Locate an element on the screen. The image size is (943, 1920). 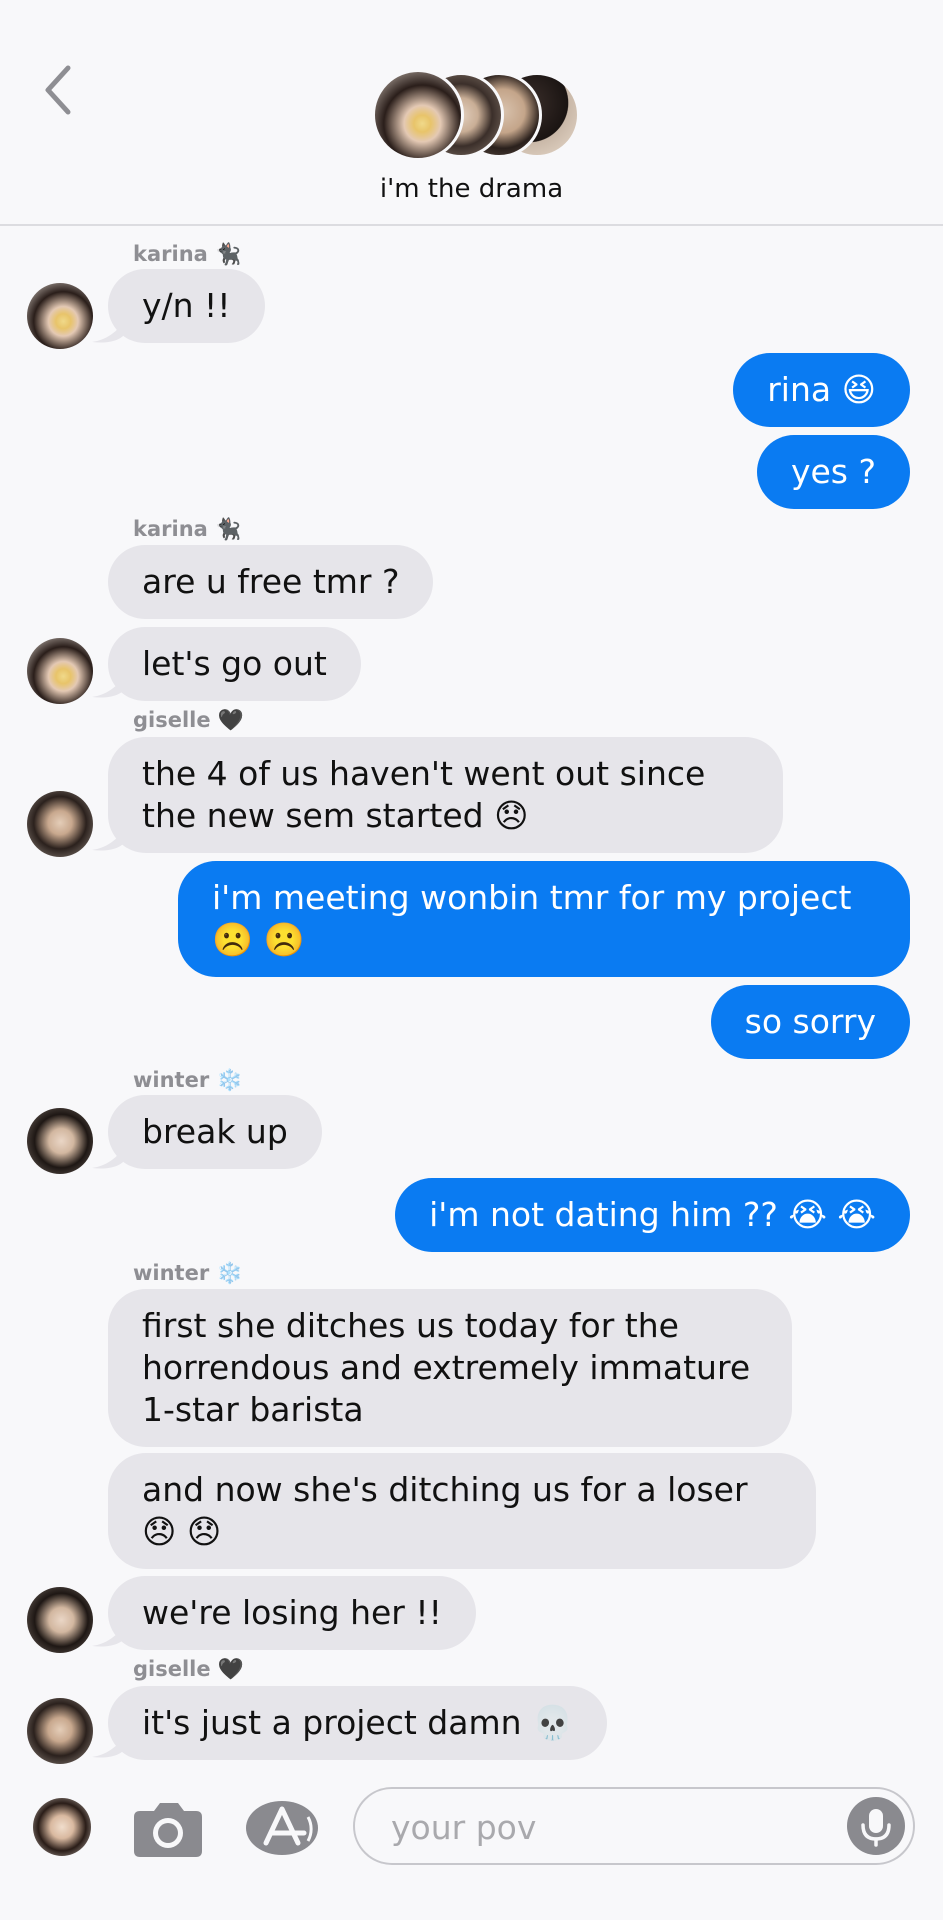
my-avatar is located at coordinates (62, 1827).